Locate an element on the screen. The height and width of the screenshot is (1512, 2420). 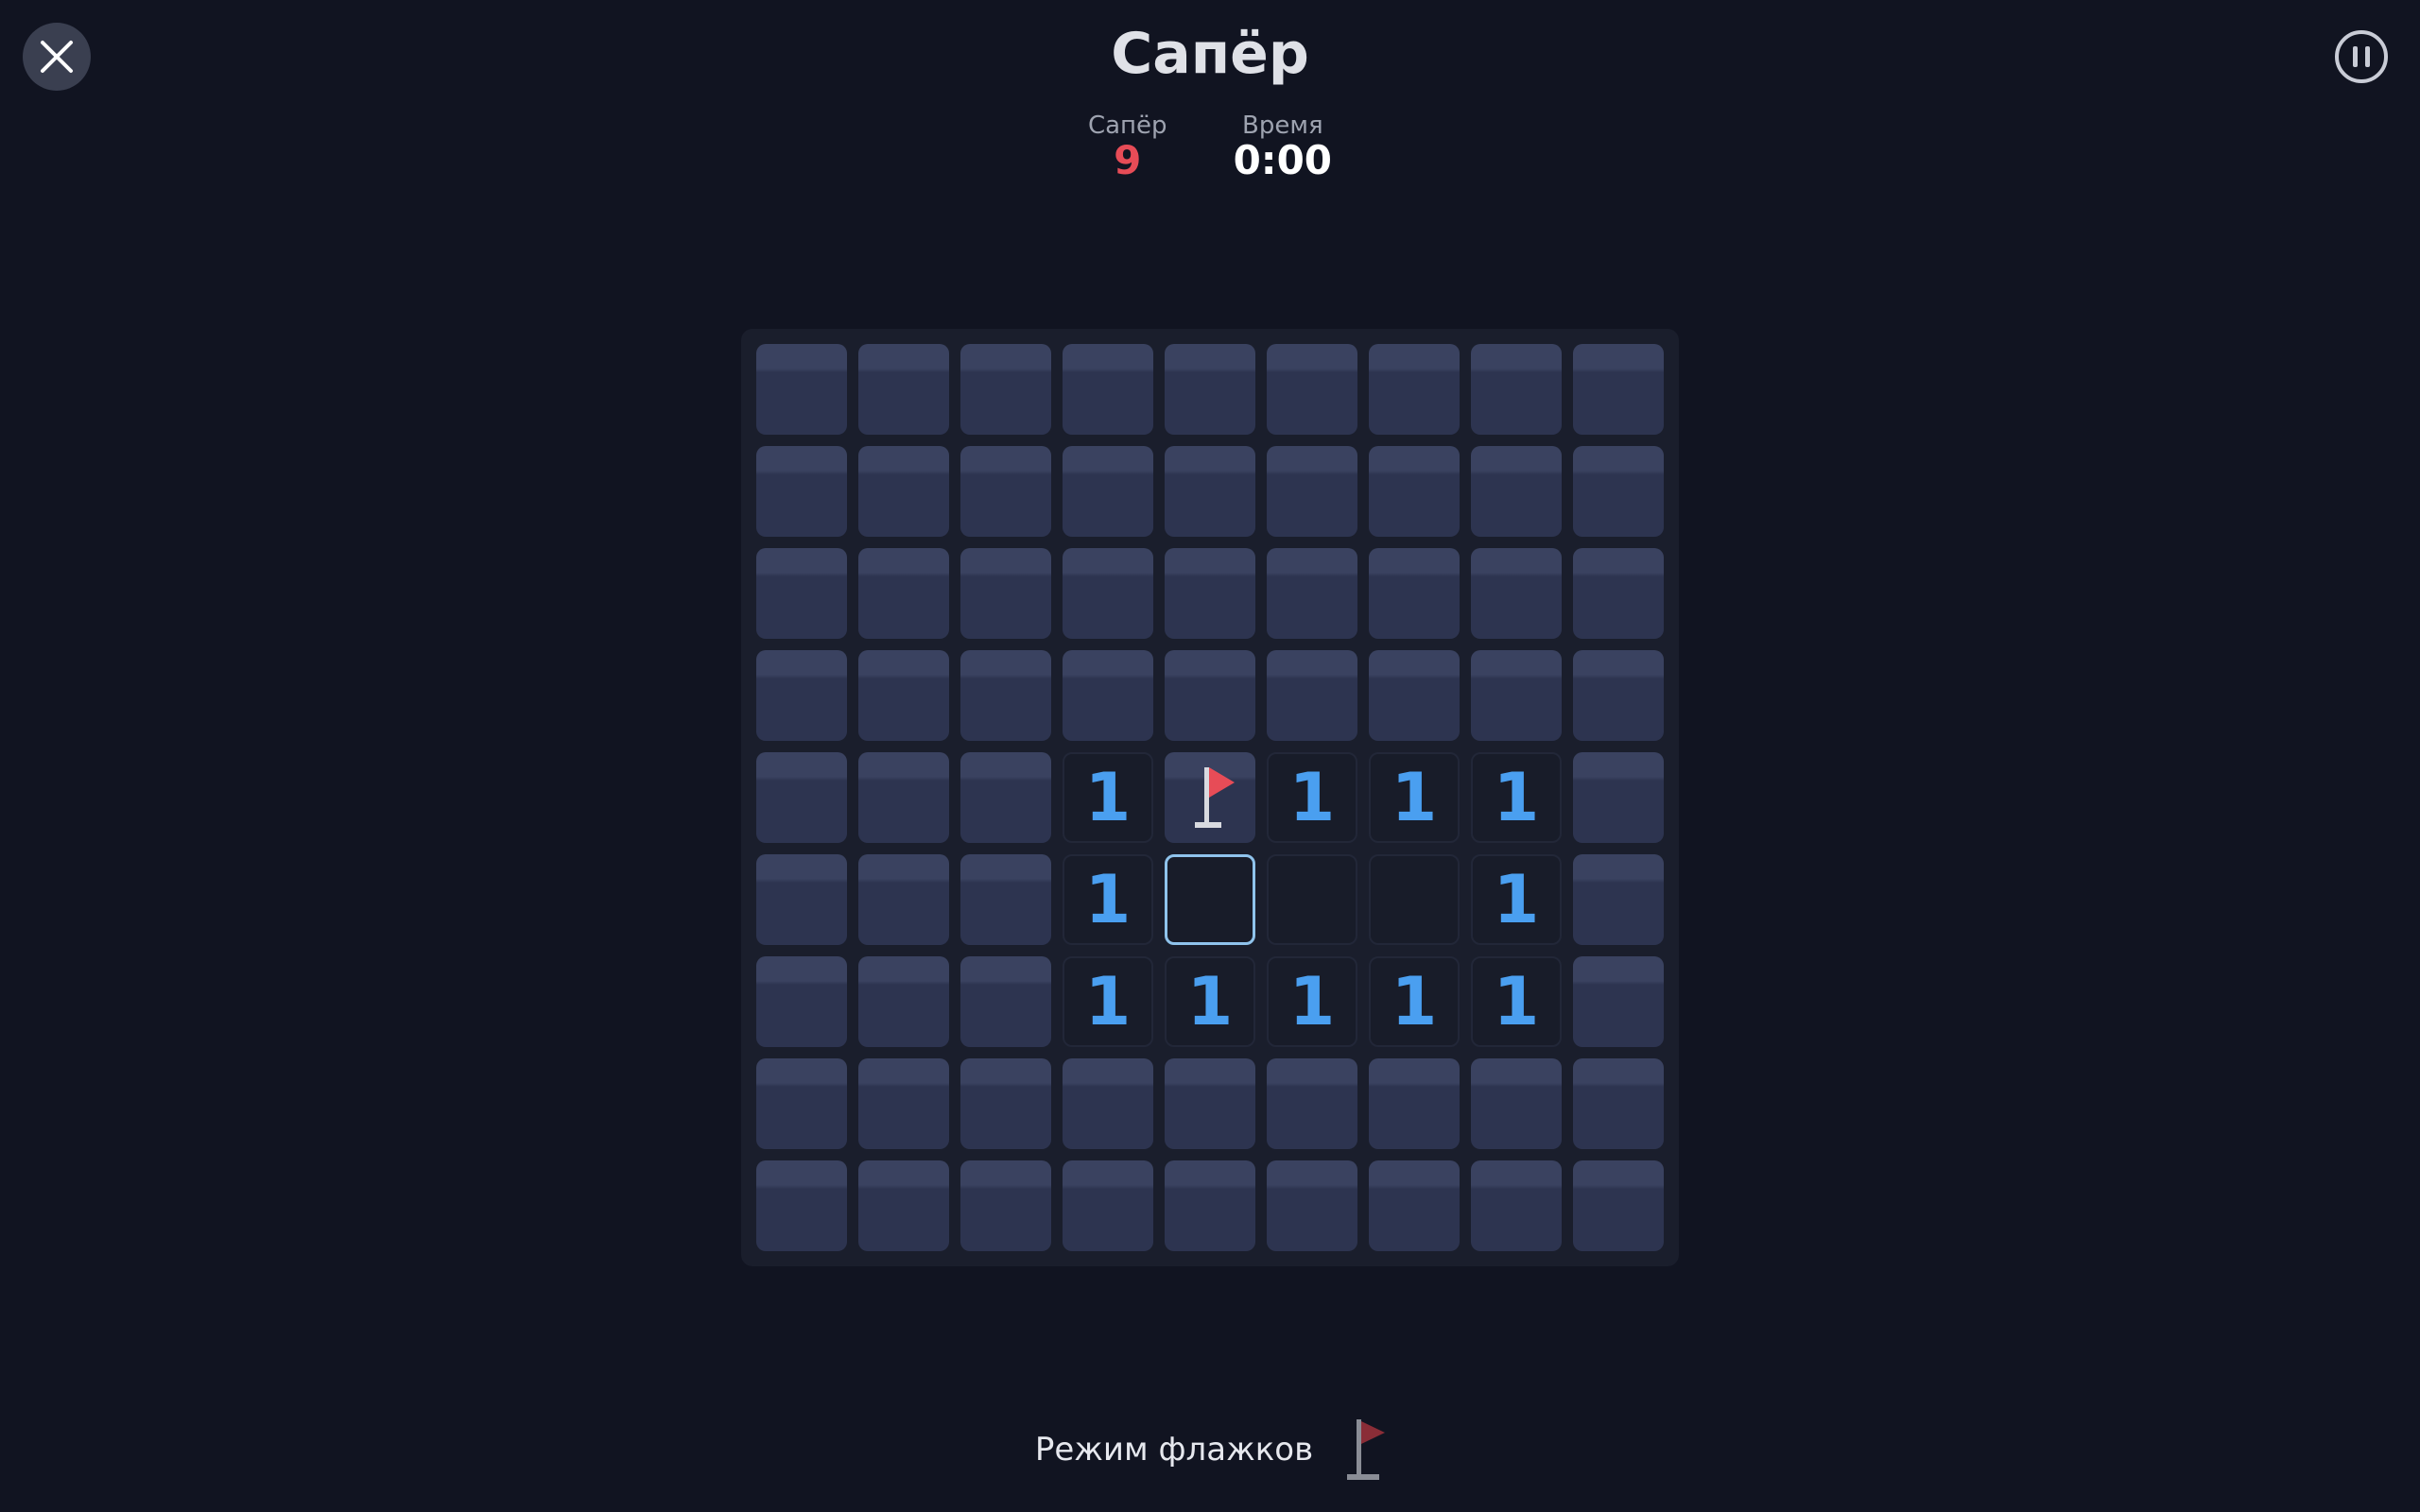
flag-mode-toggle: Режим флажков is located at coordinates (1210, 1450).